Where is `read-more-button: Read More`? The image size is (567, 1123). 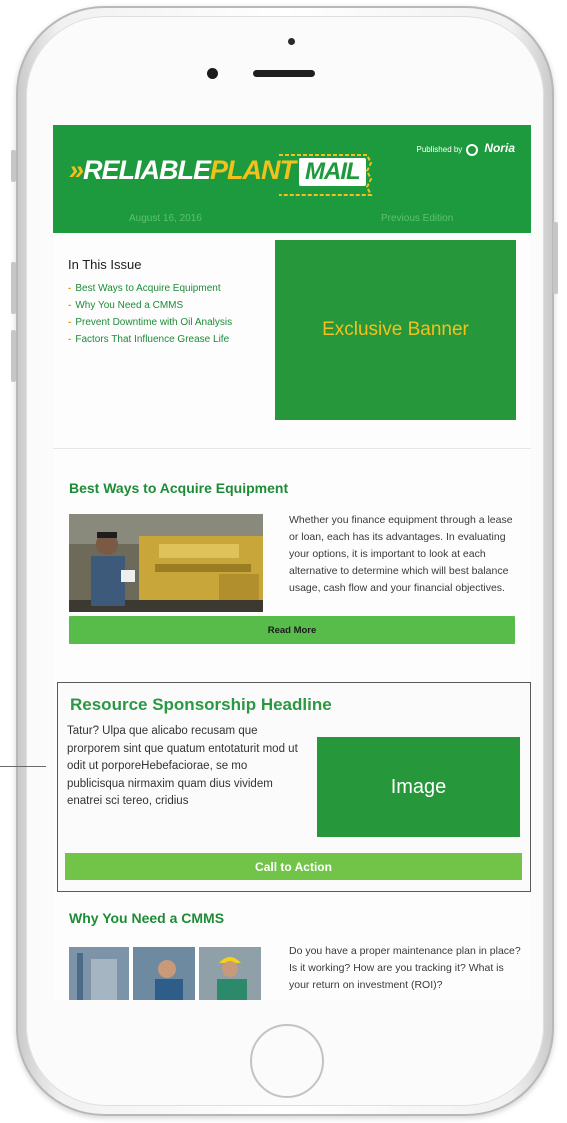 read-more-button: Read More is located at coordinates (292, 630).